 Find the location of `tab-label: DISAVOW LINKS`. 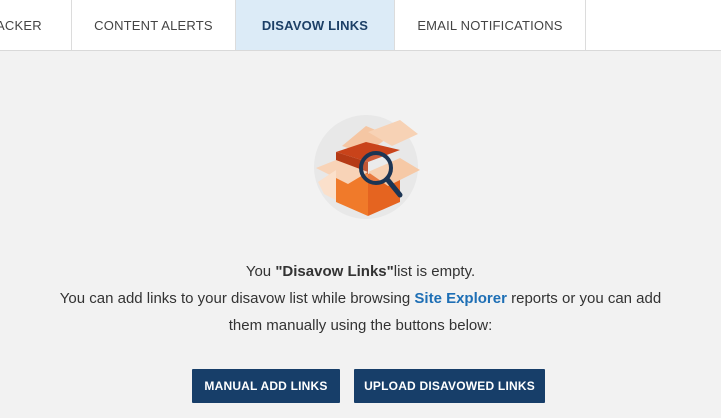

tab-label: DISAVOW LINKS is located at coordinates (315, 25).